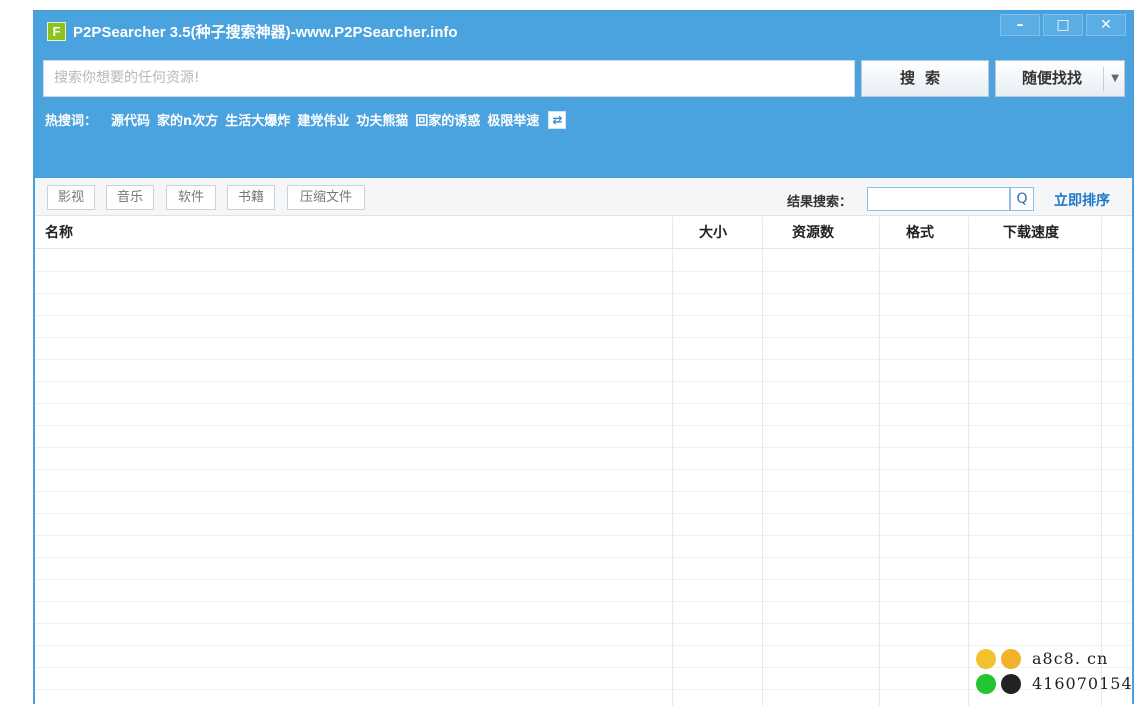 The height and width of the screenshot is (706, 1142). What do you see at coordinates (447, 119) in the screenshot?
I see `hot-word-link: 回家的诱惑` at bounding box center [447, 119].